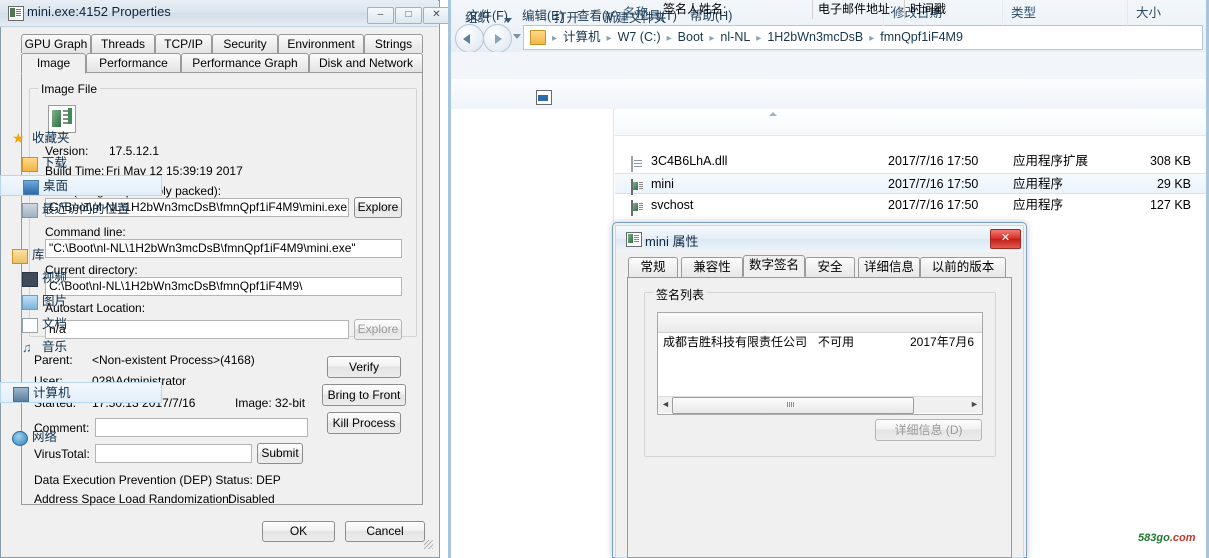  What do you see at coordinates (1182, 538) in the screenshot?
I see `watermark-domain: .com` at bounding box center [1182, 538].